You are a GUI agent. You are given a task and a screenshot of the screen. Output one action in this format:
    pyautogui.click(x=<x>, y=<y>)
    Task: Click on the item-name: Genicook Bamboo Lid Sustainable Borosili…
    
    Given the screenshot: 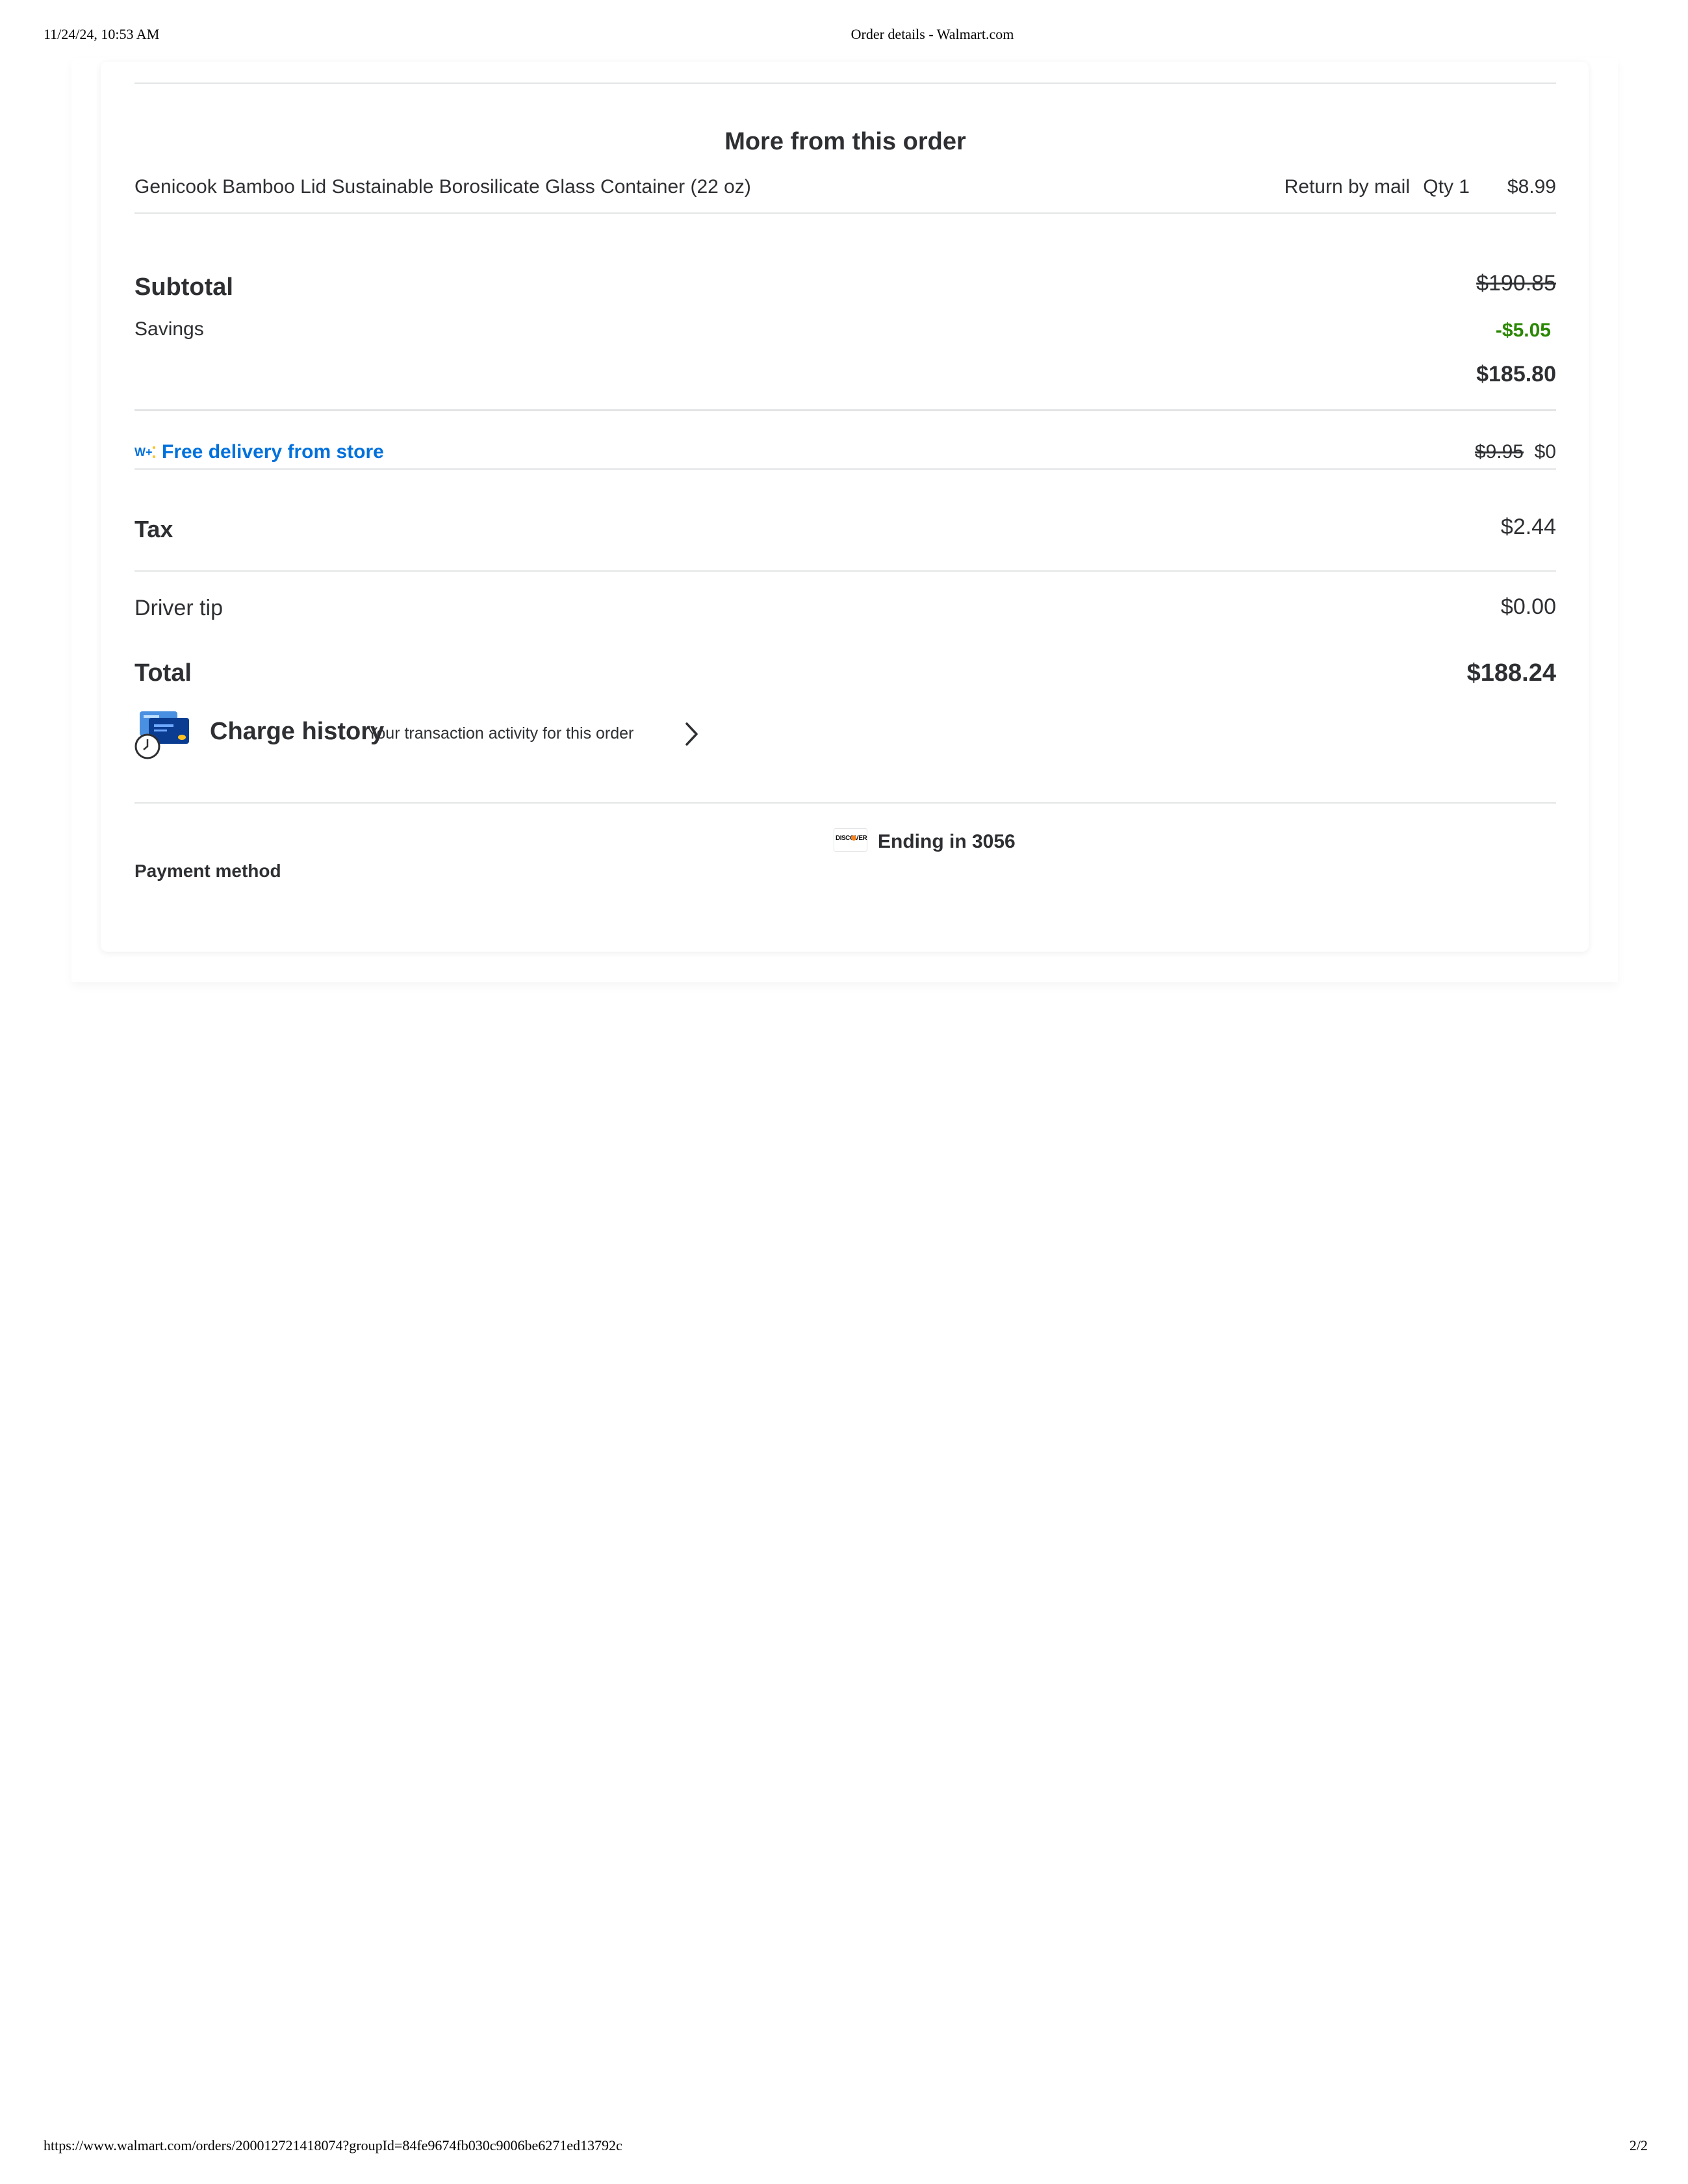 What is the action you would take?
    pyautogui.click(x=442, y=187)
    